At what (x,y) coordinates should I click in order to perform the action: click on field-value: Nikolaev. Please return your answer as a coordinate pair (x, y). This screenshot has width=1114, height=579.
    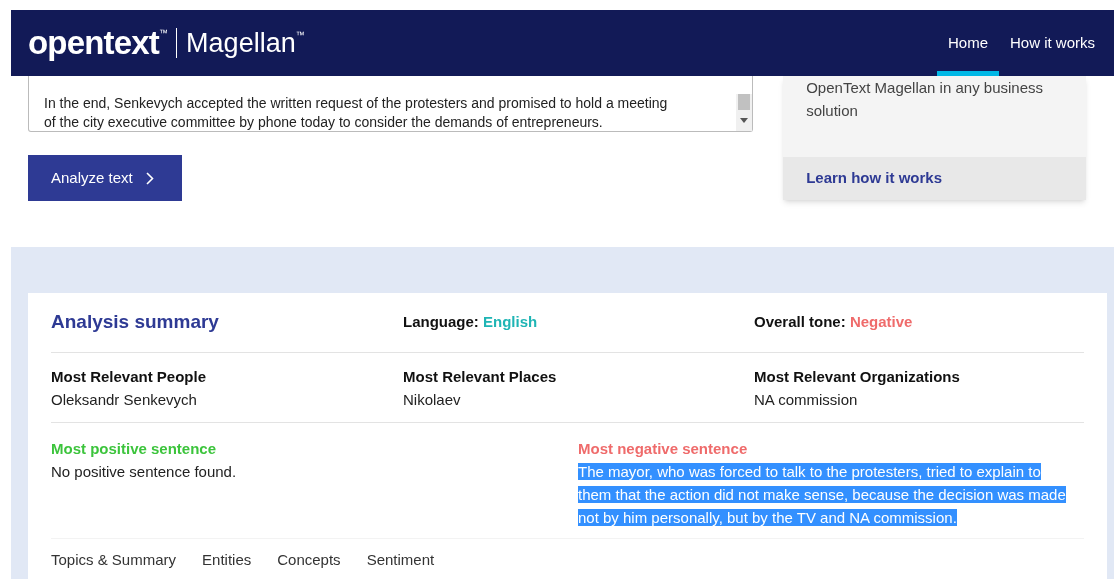
    Looking at the image, I should click on (432, 399).